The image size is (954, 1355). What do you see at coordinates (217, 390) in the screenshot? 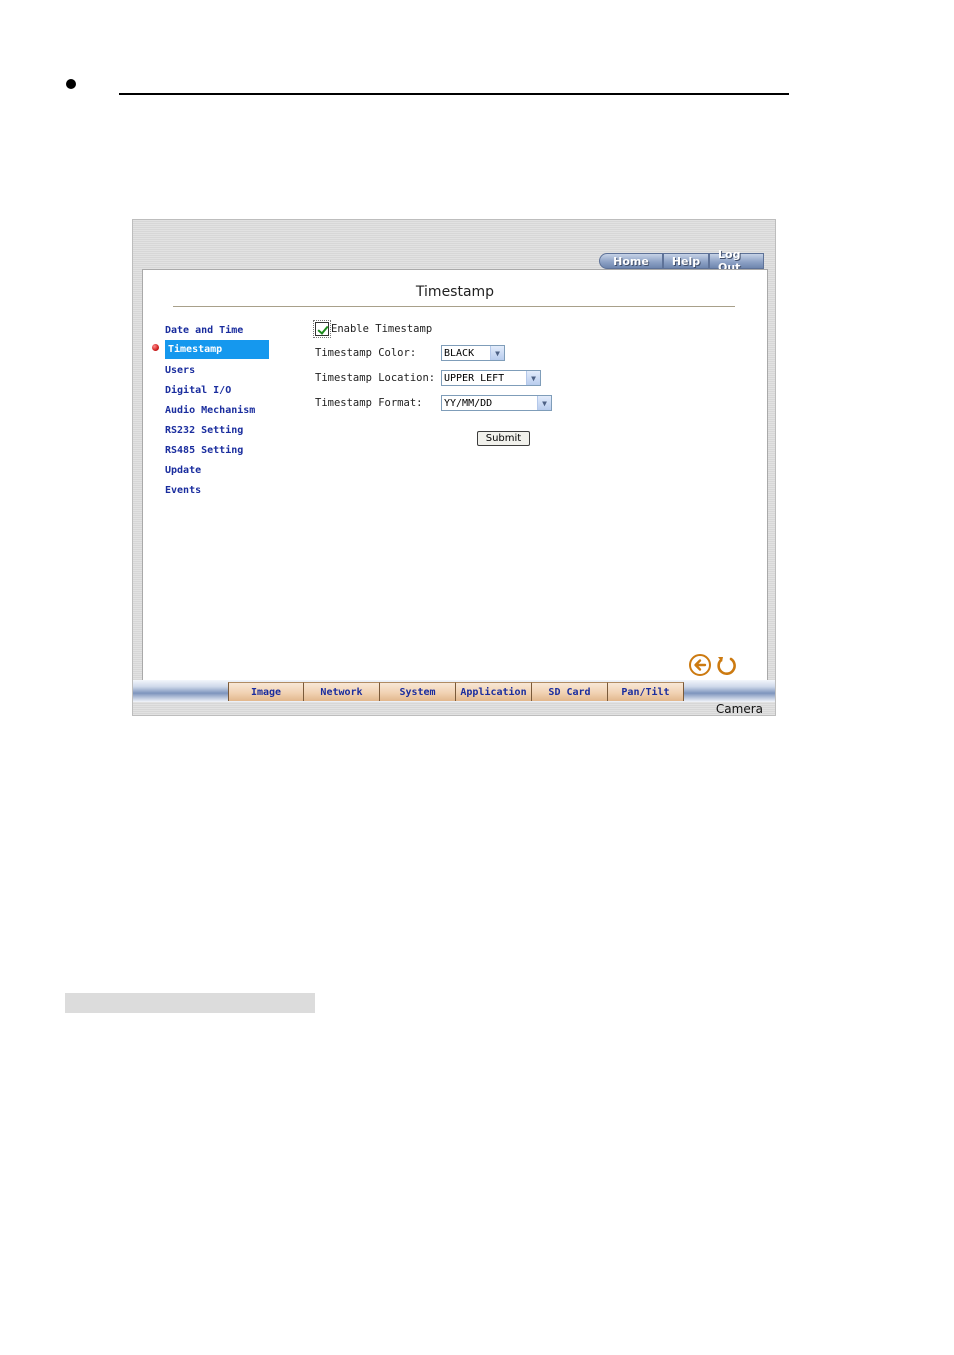
I see `sidebar-item-digital-io: Digital I/O` at bounding box center [217, 390].